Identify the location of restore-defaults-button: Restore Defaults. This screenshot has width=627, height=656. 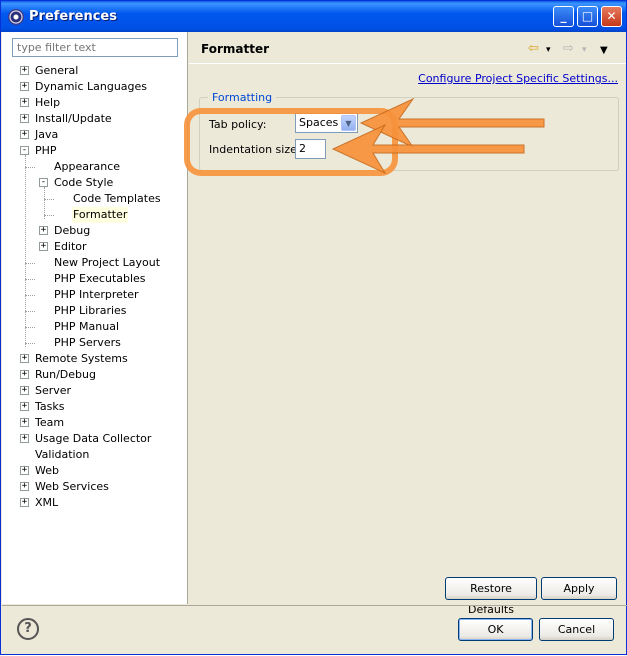
(491, 596).